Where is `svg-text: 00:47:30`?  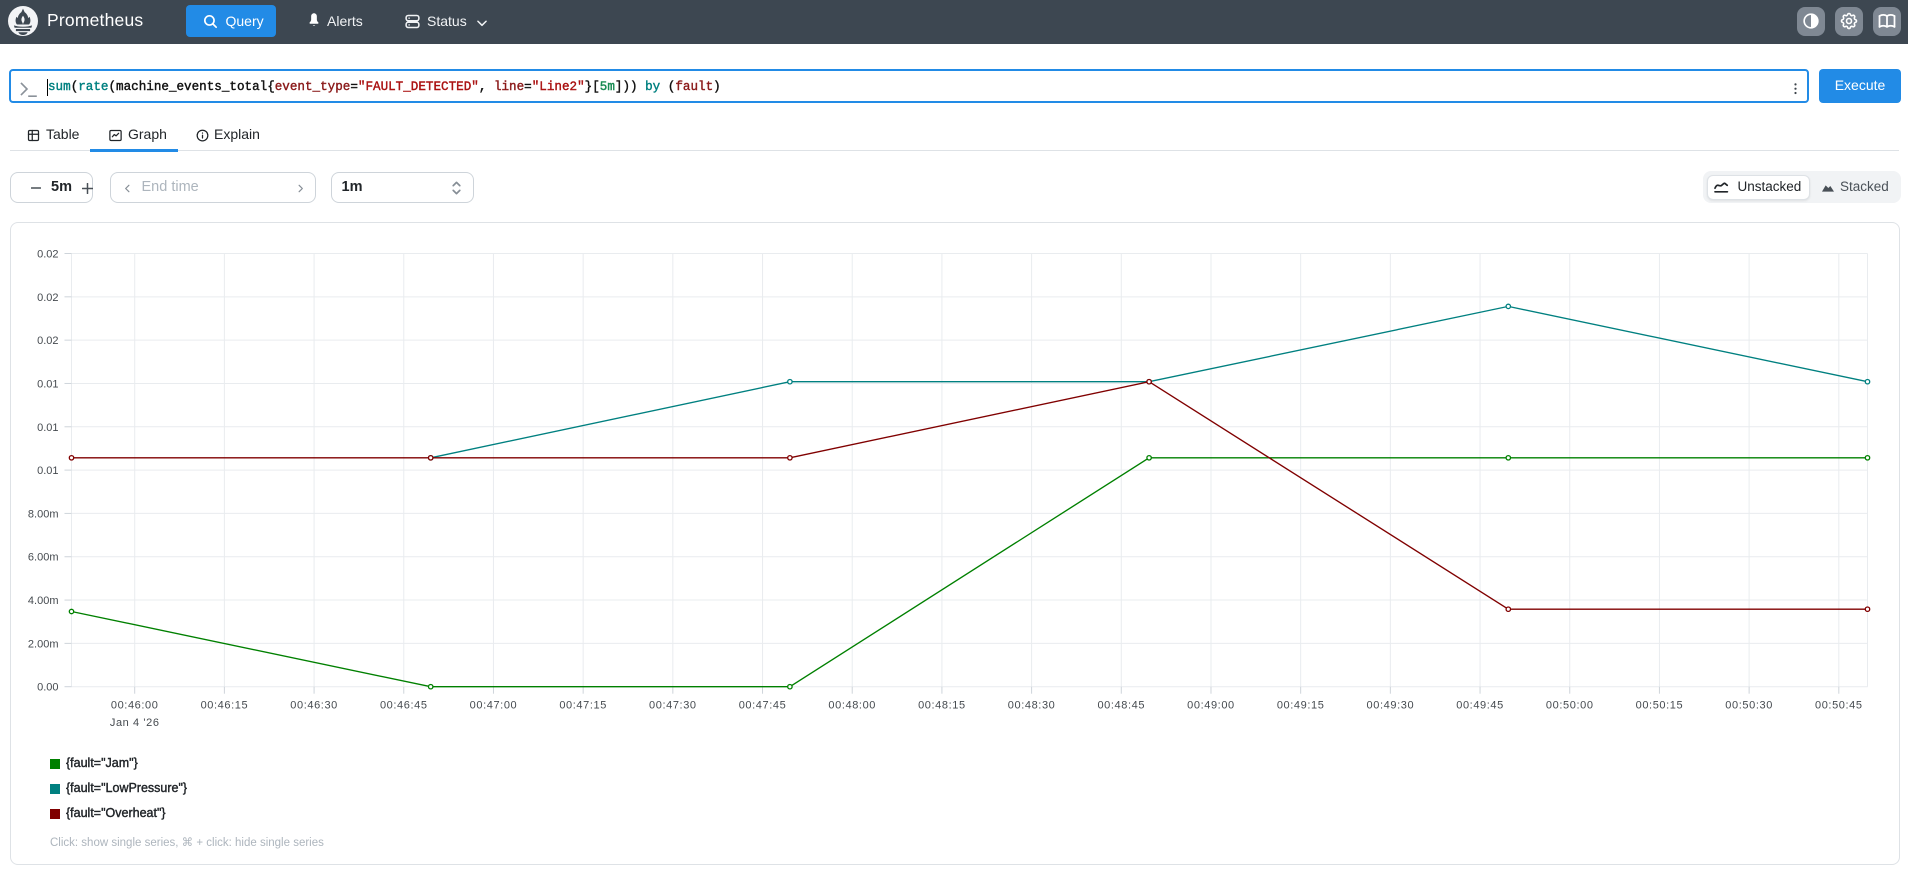
svg-text: 00:47:30 is located at coordinates (673, 706).